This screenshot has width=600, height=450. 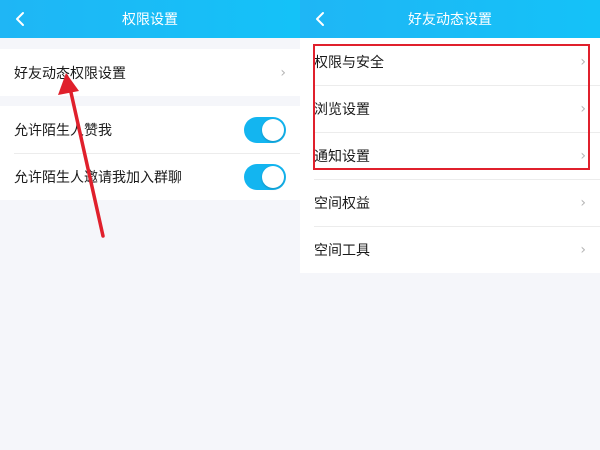 I want to click on friend-feed-group: 好友动态权限设置 ›, so click(x=150, y=72).